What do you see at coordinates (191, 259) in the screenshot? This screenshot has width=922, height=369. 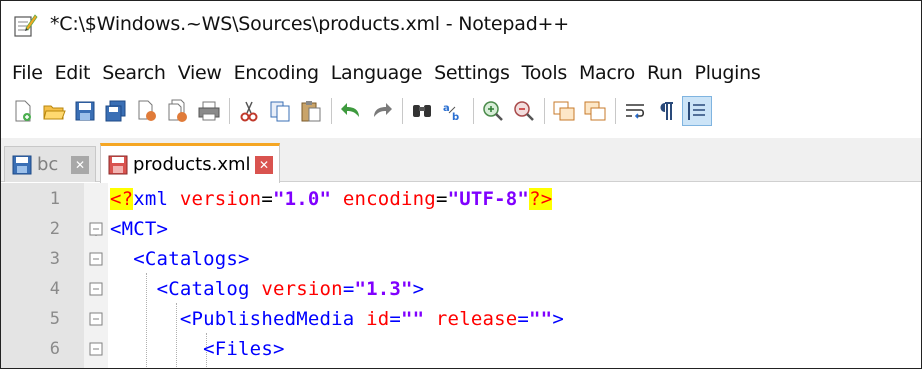 I see `code-token-tag: <Catalogs>` at bounding box center [191, 259].